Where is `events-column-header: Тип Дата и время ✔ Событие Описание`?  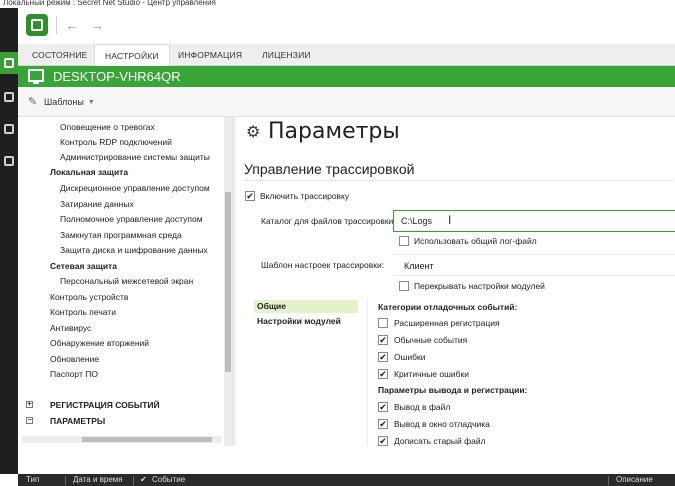 events-column-header: Тип Дата и время ✔ Событие Описание is located at coordinates (346, 480).